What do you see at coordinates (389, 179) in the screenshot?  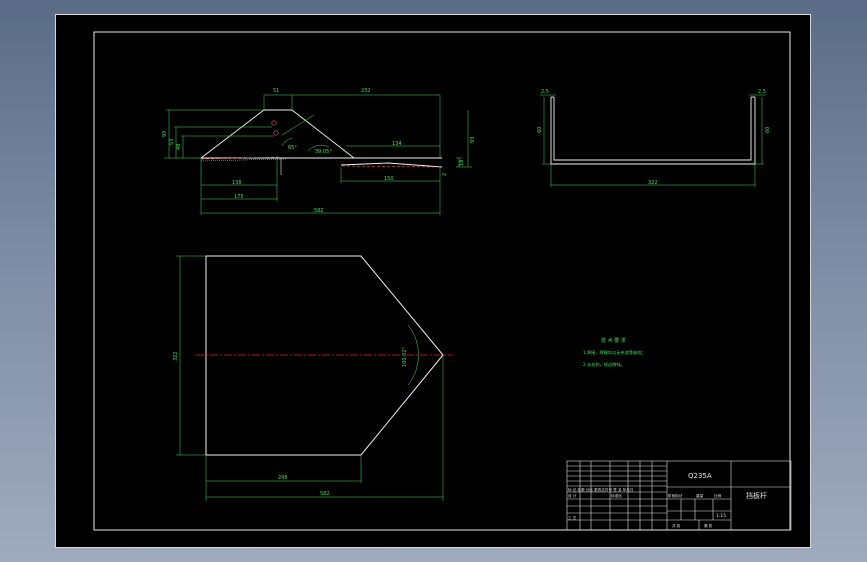 I see `dim-width-150: 150` at bounding box center [389, 179].